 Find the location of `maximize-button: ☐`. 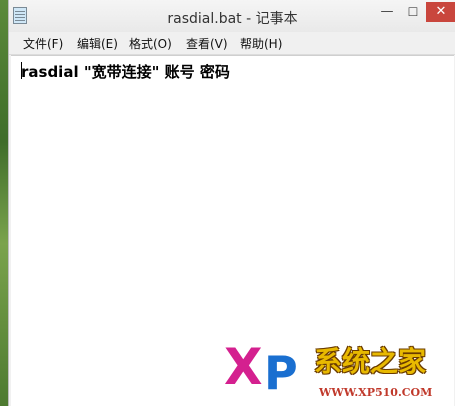

maximize-button: ☐ is located at coordinates (413, 12).